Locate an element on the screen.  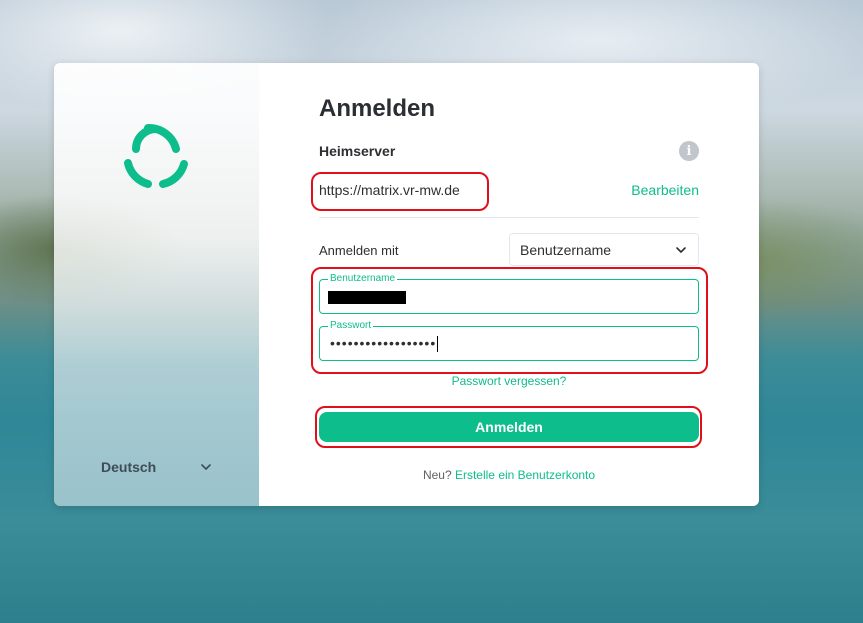
sign-in-button: Anmelden is located at coordinates (509, 427).